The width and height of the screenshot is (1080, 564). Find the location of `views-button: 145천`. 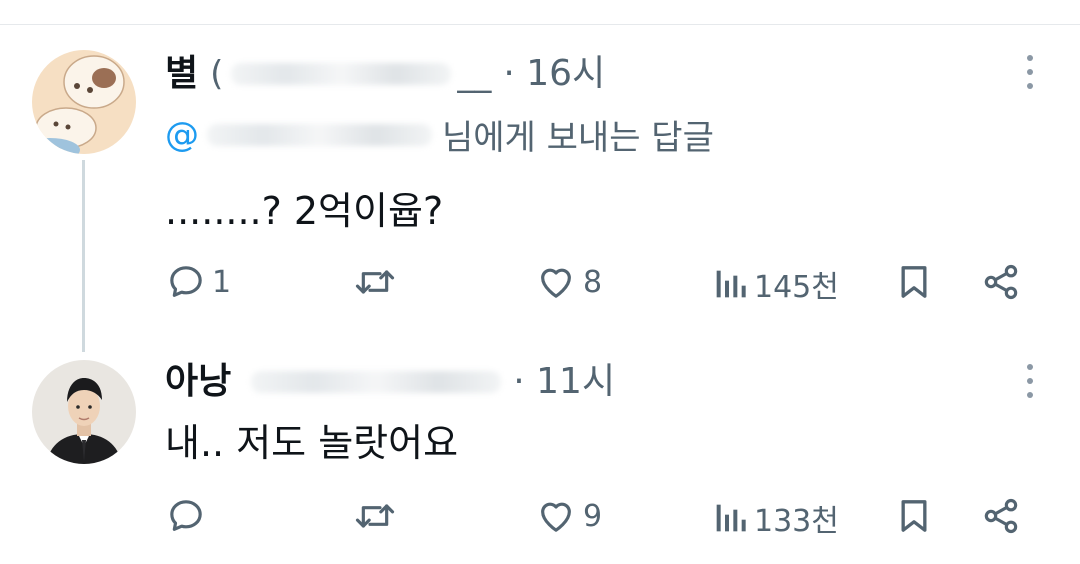

views-button: 145천 is located at coordinates (775, 284).